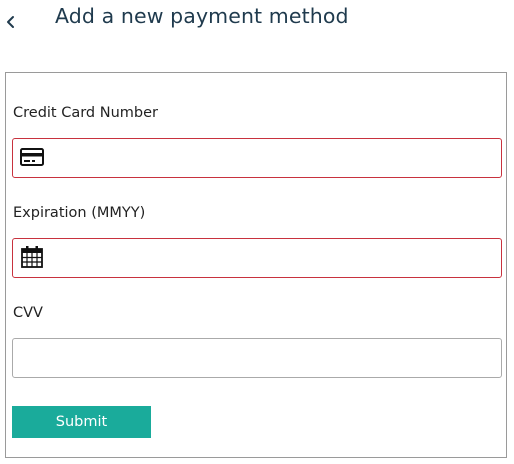  I want to click on back-button, so click(12, 18).